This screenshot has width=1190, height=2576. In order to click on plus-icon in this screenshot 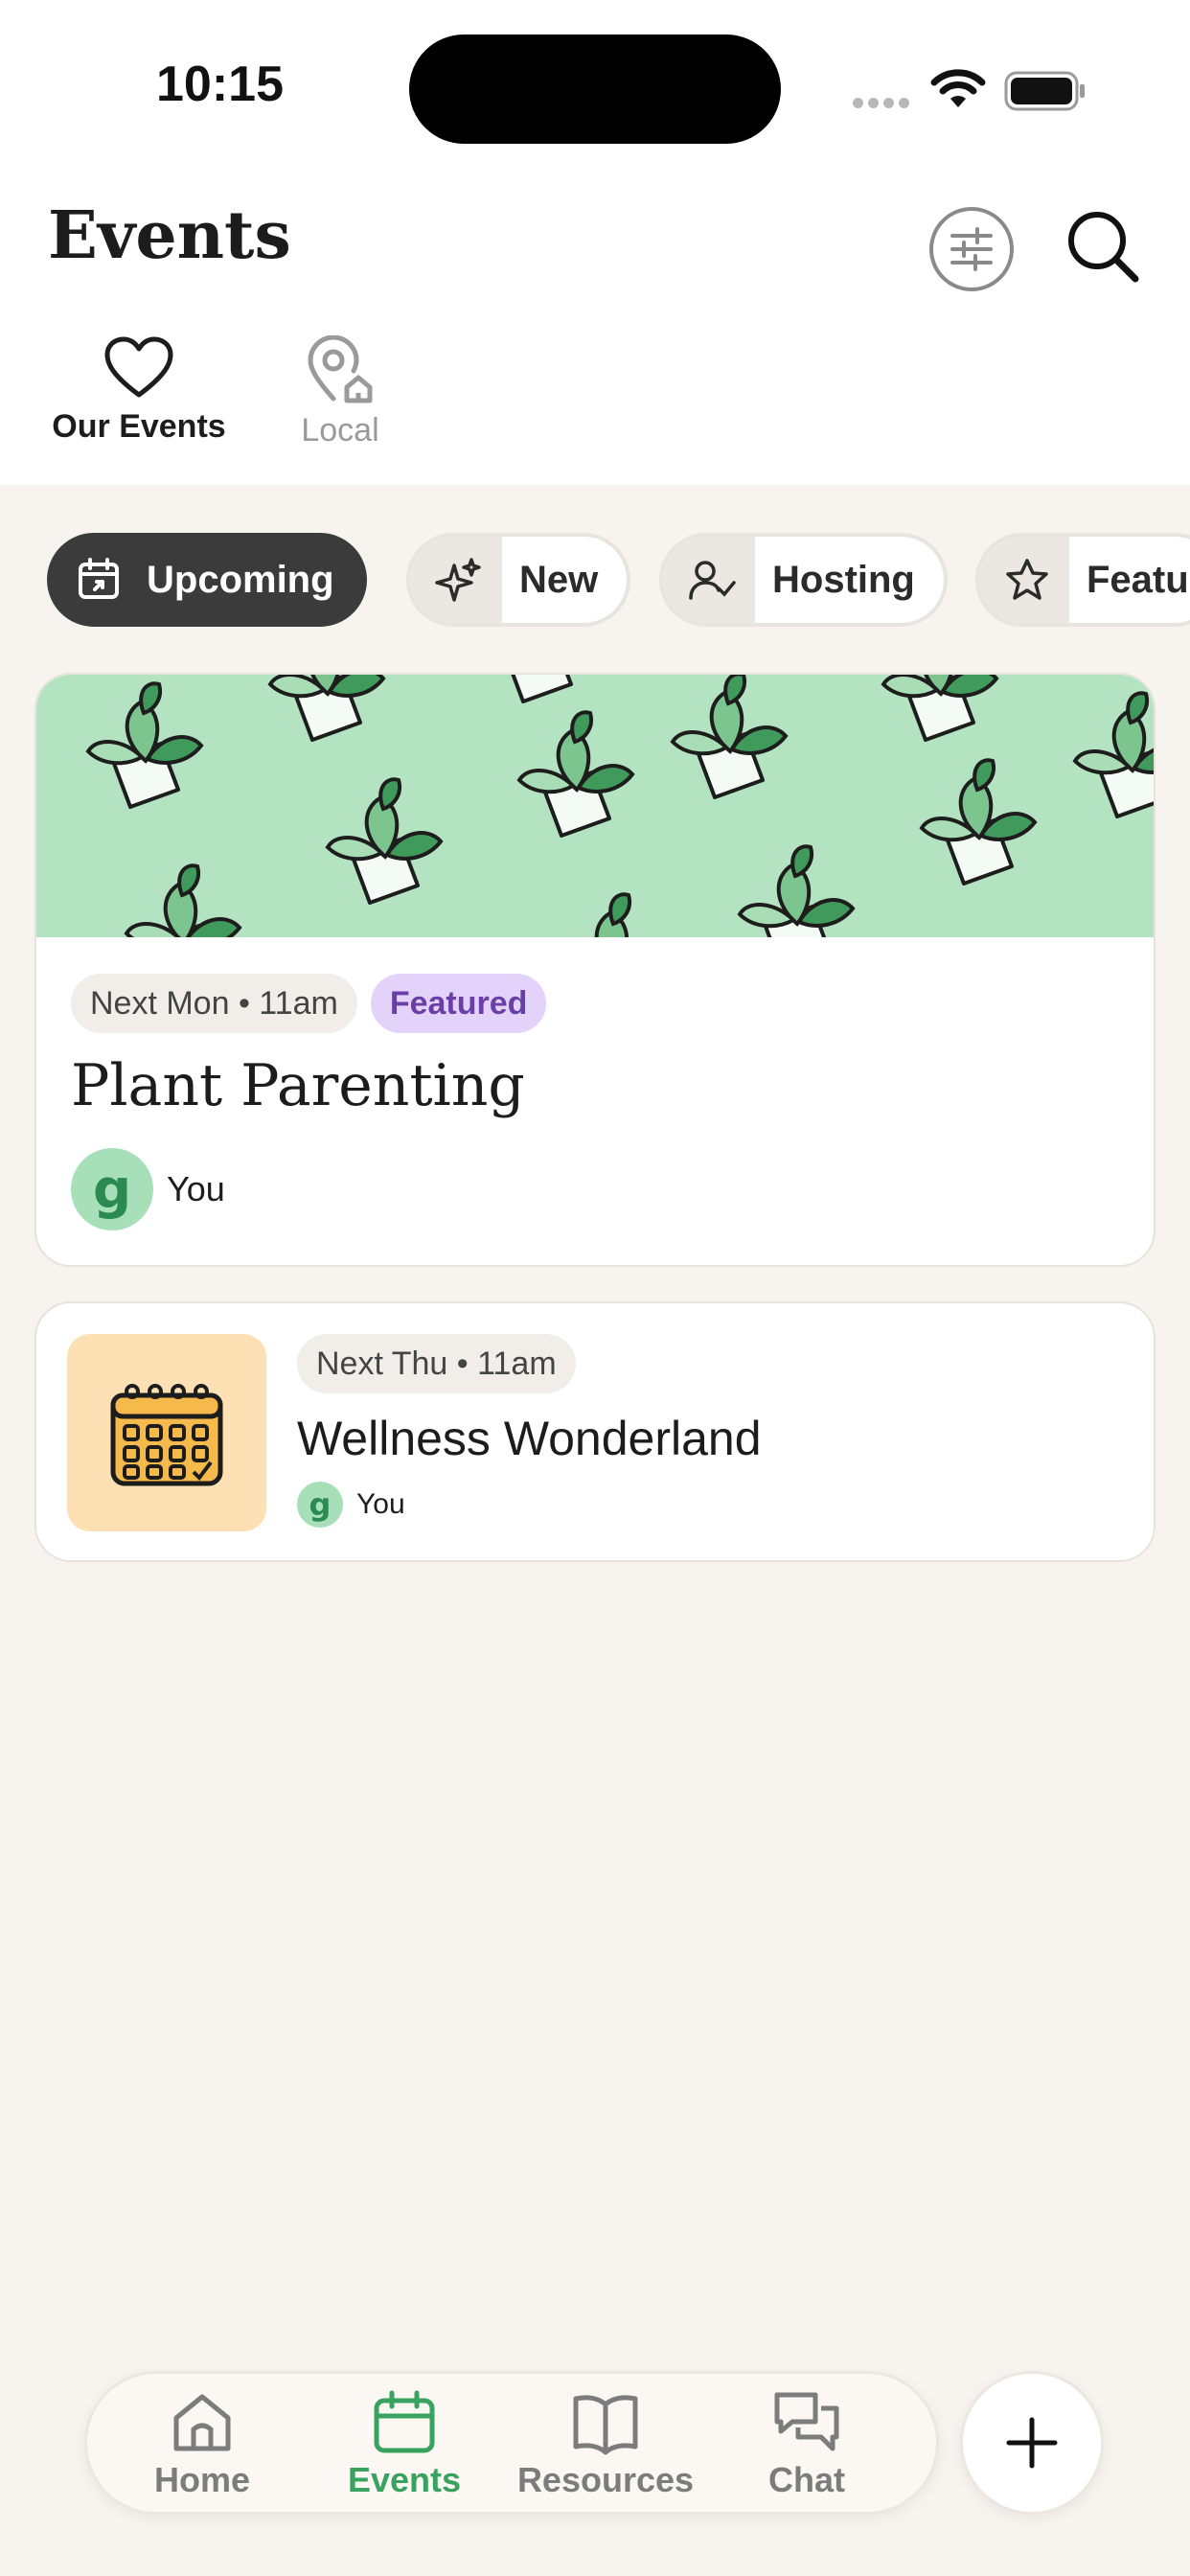, I will do `click(1032, 2443)`.